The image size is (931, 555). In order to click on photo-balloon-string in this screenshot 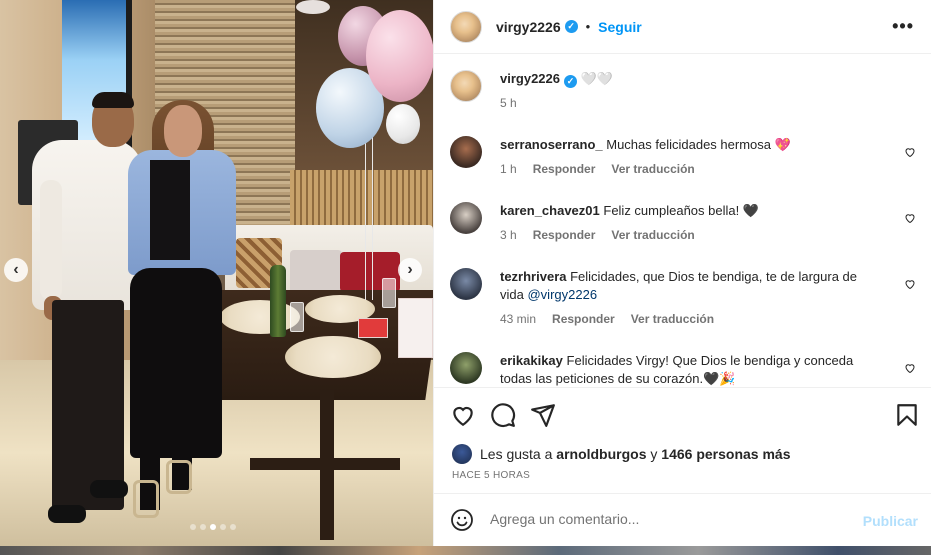, I will do `click(365, 215)`.